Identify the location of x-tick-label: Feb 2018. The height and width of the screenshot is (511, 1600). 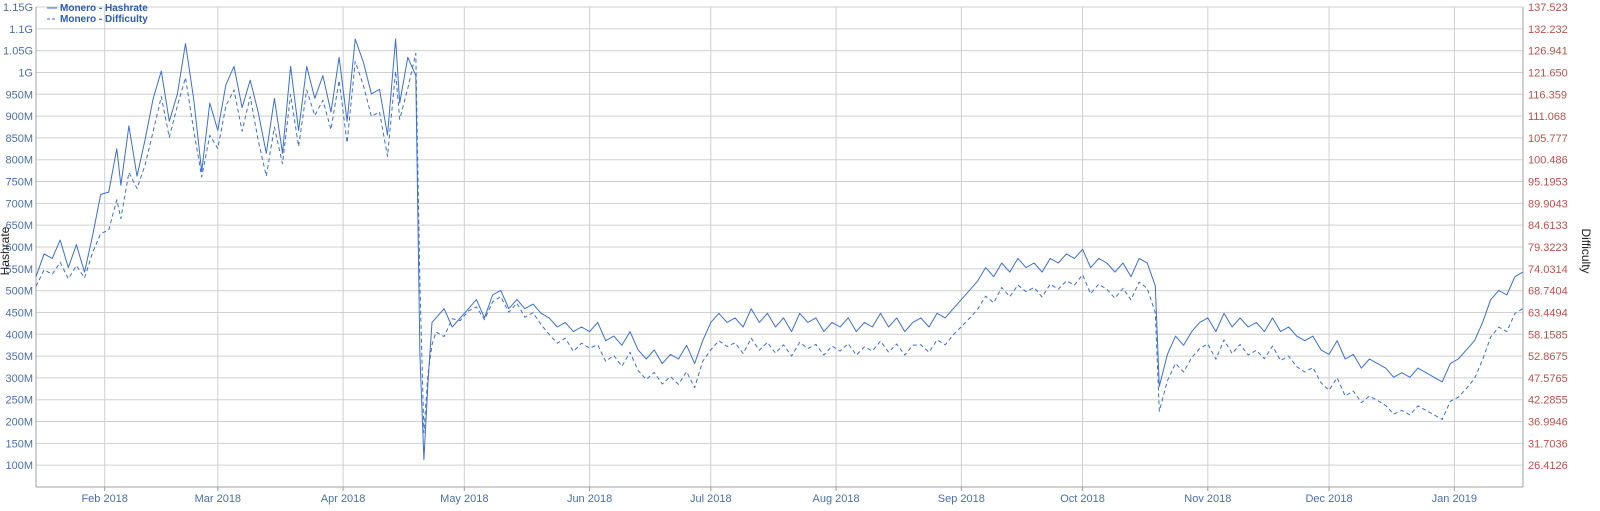
(104, 499).